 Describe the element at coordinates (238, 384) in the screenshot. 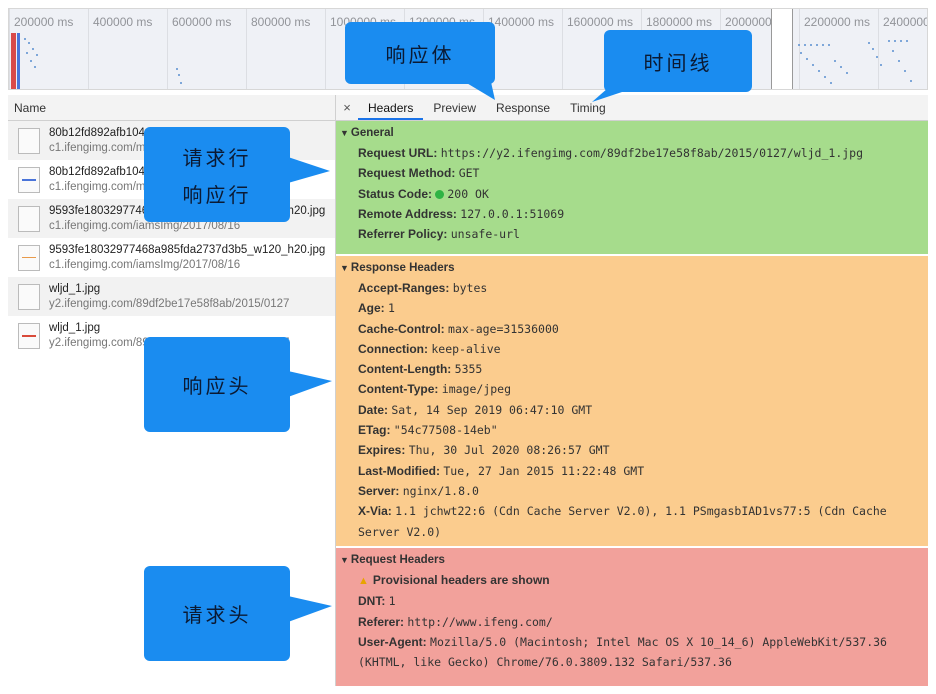

I see `callout-response-headers: 响应头` at that location.